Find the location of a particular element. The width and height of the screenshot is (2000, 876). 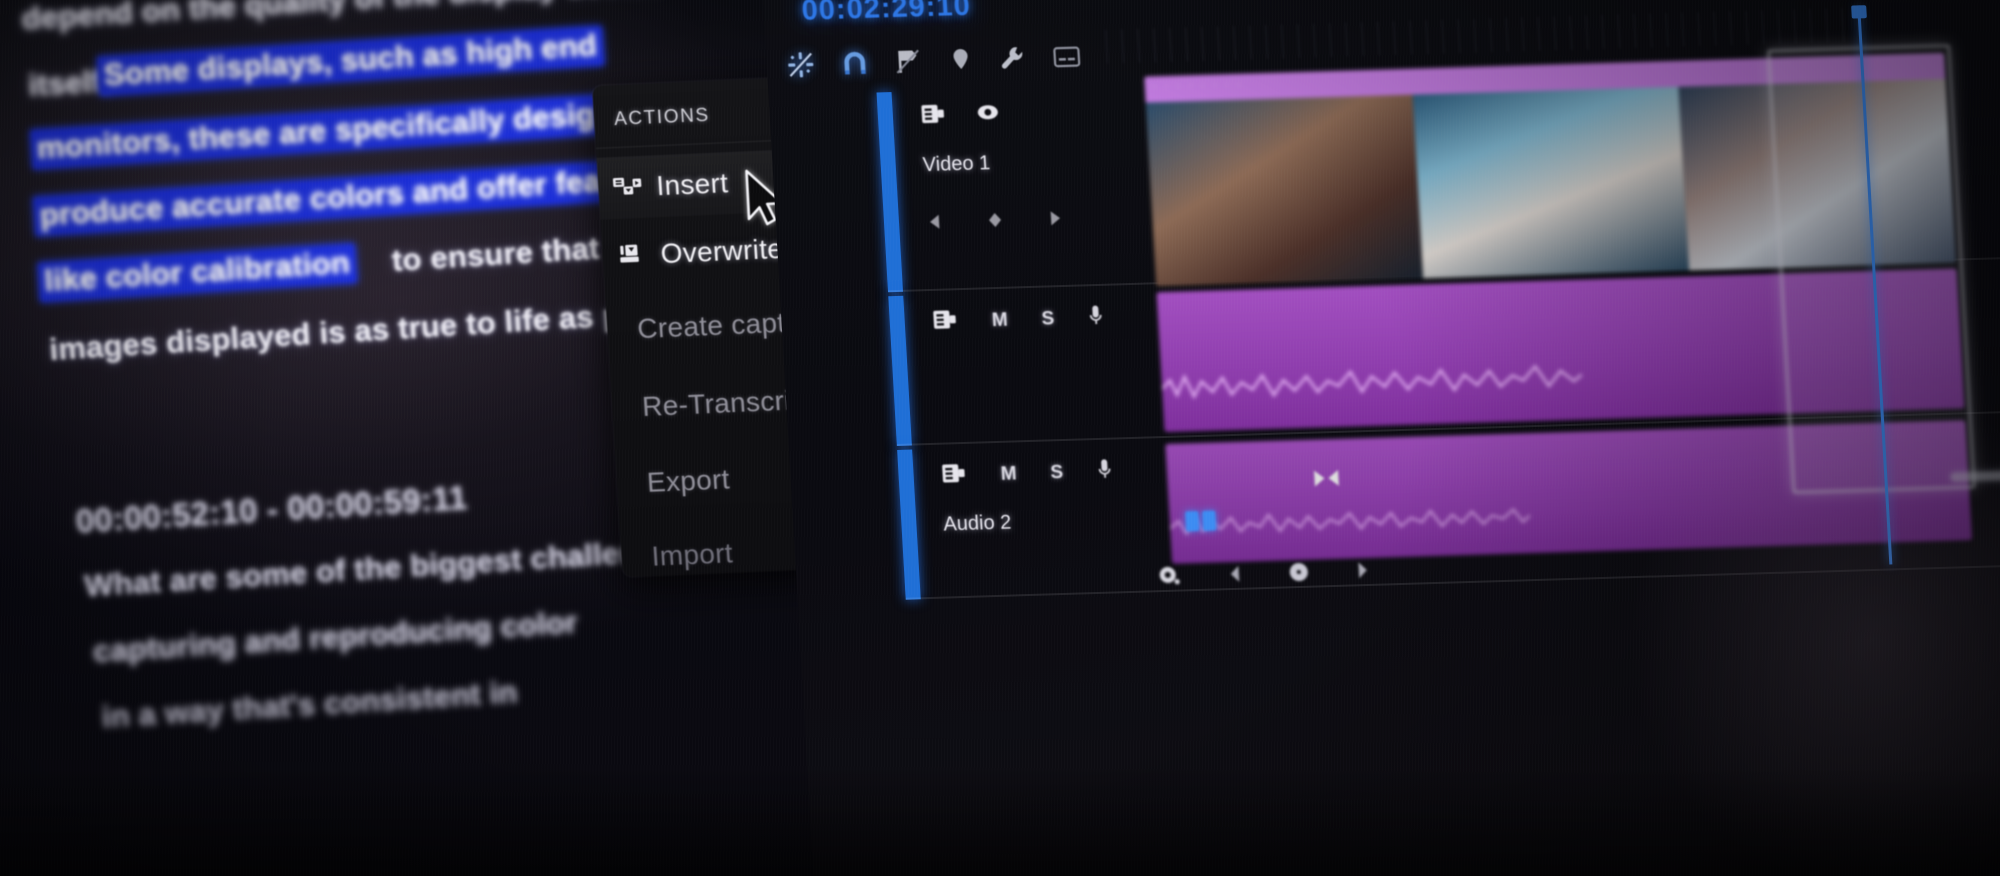

transcript-line-selected: Some displays, such as high end is located at coordinates (350, 61).